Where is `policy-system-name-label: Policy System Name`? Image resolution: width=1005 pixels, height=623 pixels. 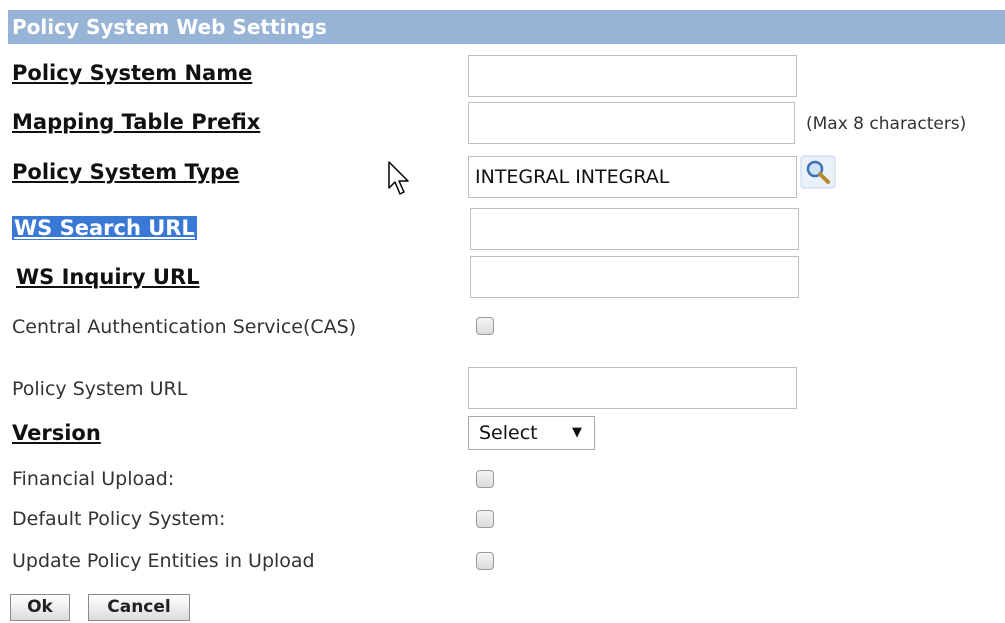 policy-system-name-label: Policy System Name is located at coordinates (132, 73).